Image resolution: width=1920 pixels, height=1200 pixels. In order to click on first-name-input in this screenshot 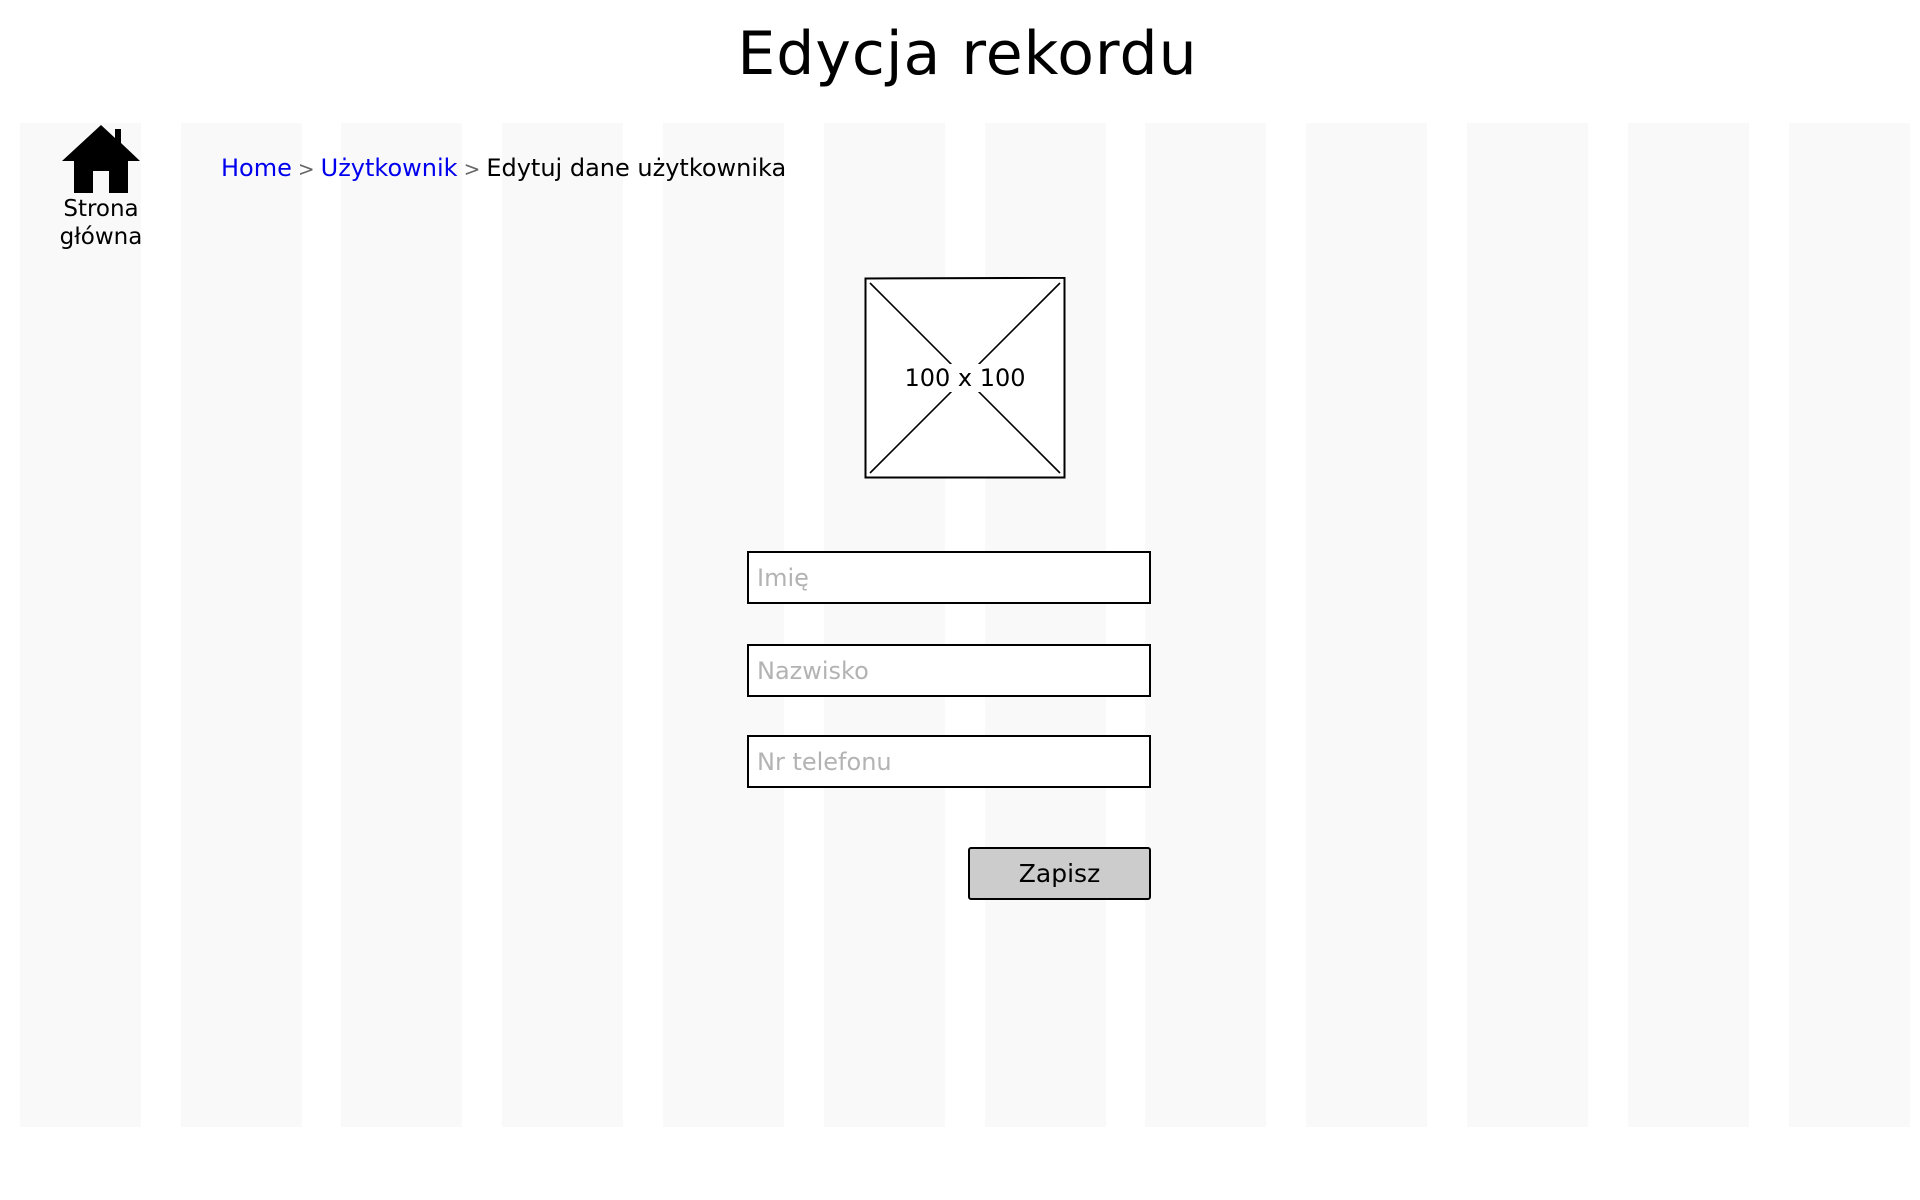, I will do `click(949, 577)`.